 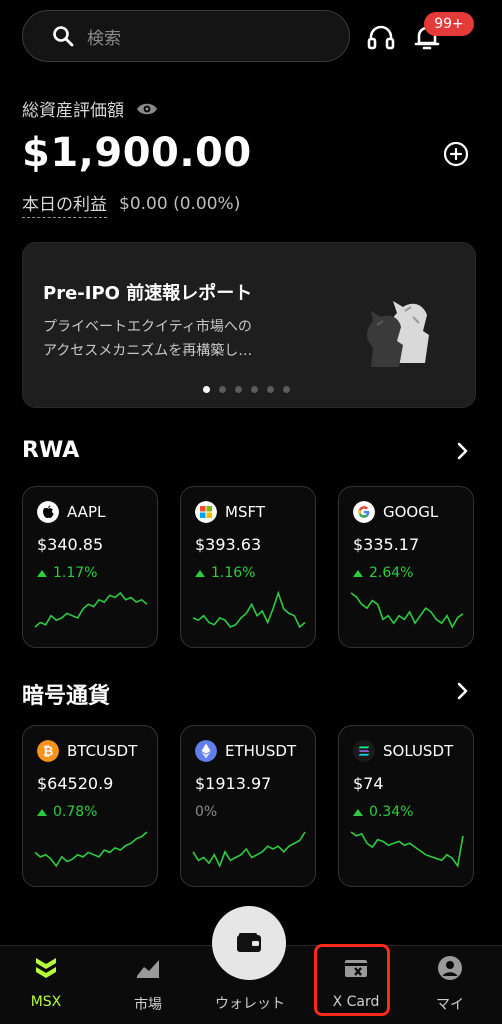 I want to click on daily-profit-row: 本日の利益 $0.00 (0.00%), so click(x=131, y=204).